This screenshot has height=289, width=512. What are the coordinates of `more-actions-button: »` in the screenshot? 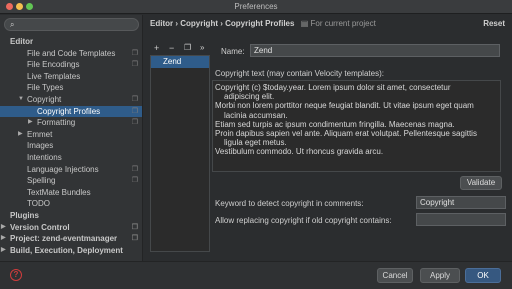 It's located at (202, 48).